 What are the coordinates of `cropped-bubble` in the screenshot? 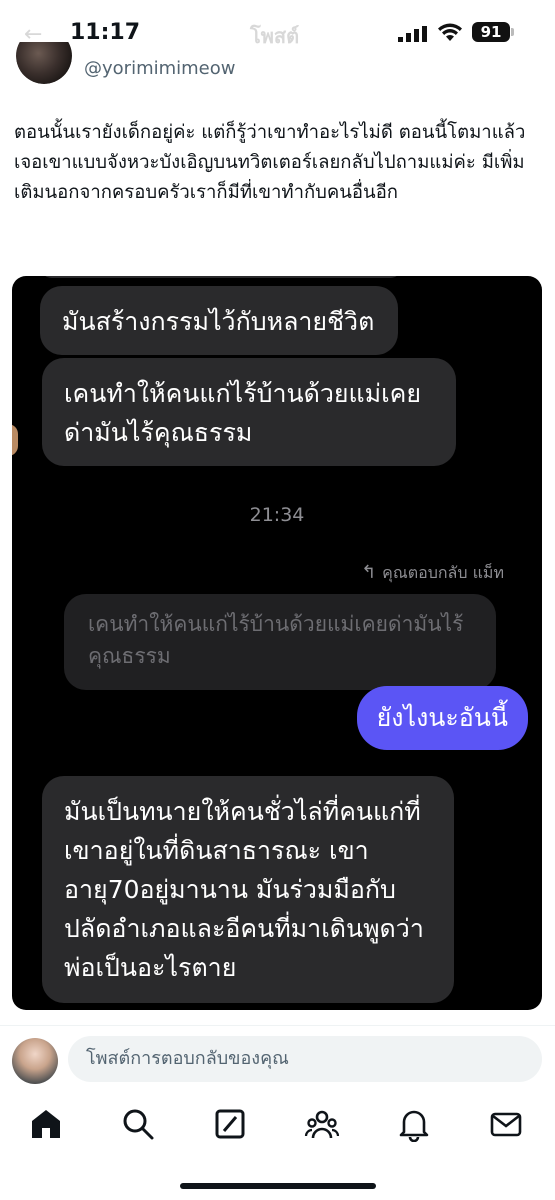 It's located at (221, 277).